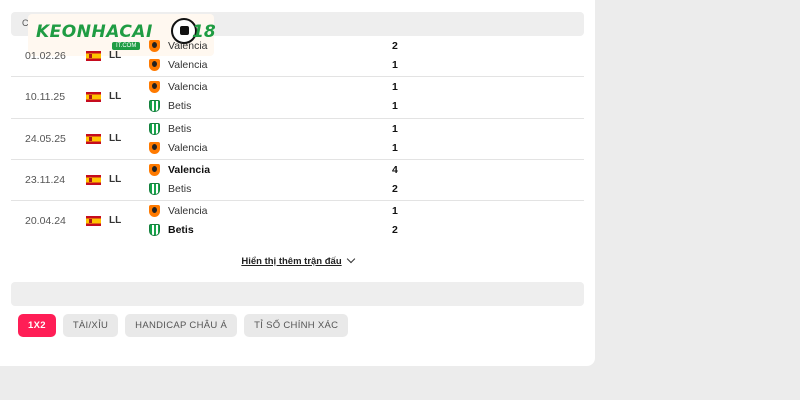 Image resolution: width=800 pixels, height=400 pixels. I want to click on home-score: 4, so click(395, 169).